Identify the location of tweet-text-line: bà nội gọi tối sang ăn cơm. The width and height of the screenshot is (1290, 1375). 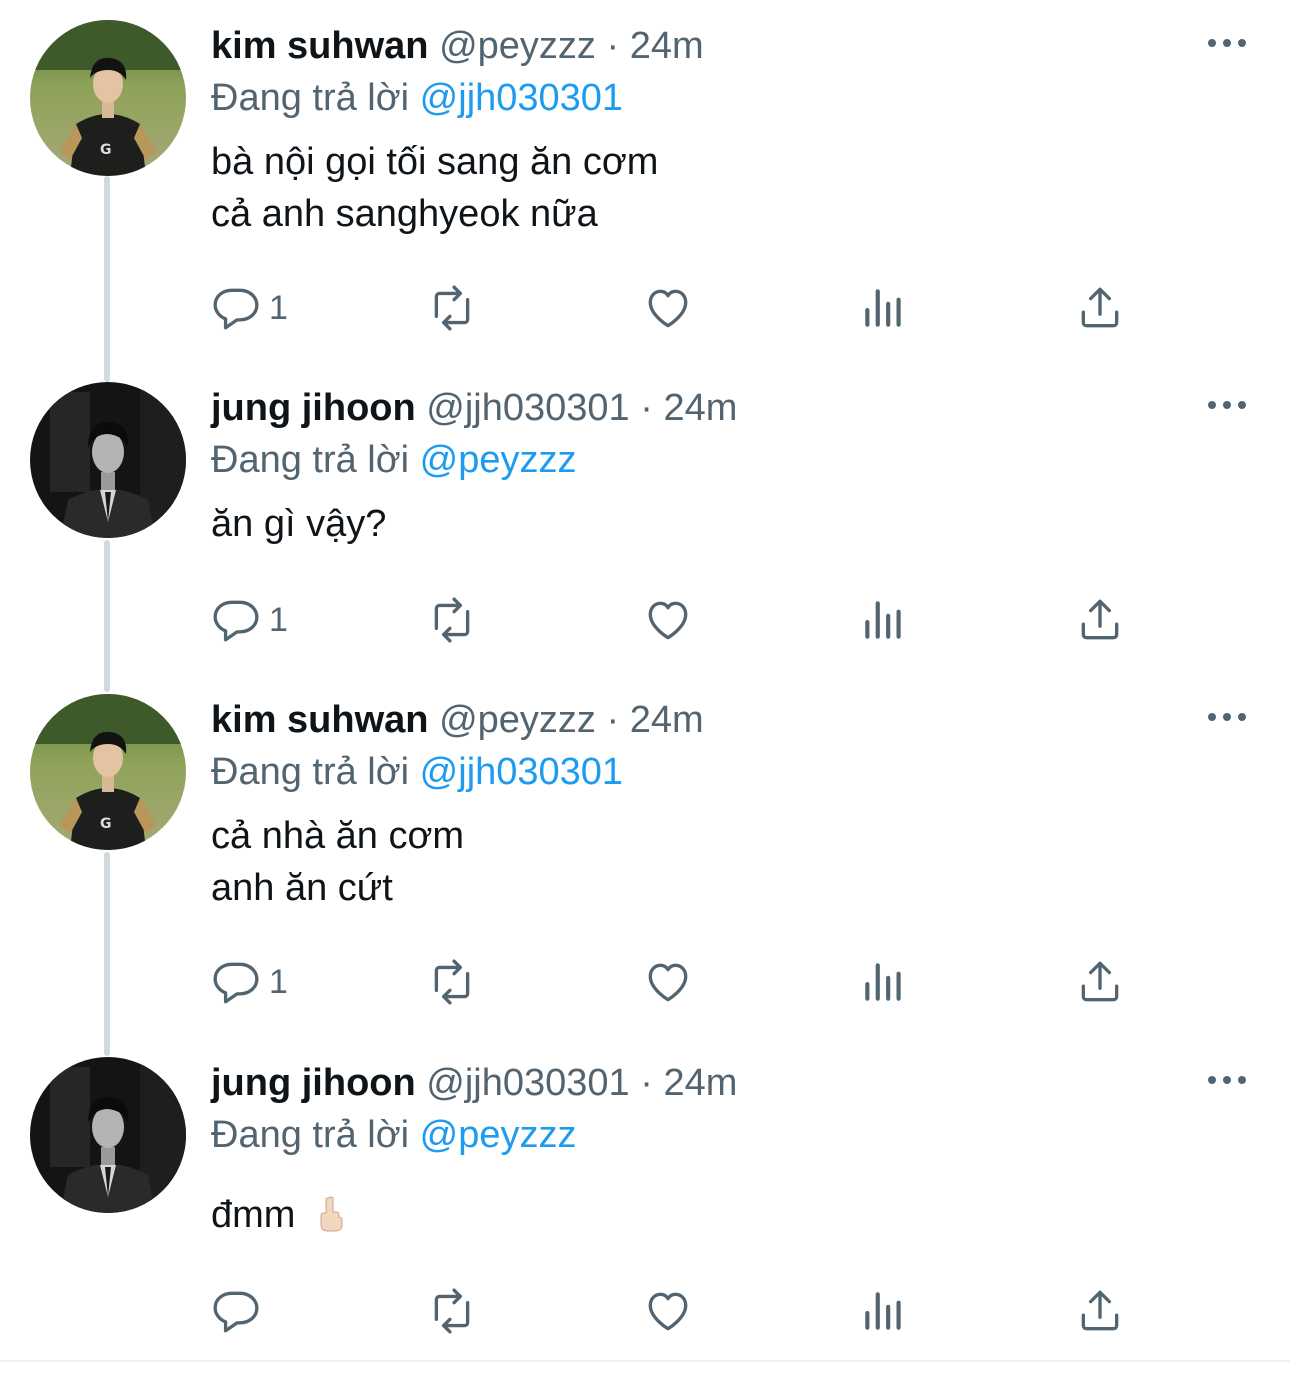
(435, 162).